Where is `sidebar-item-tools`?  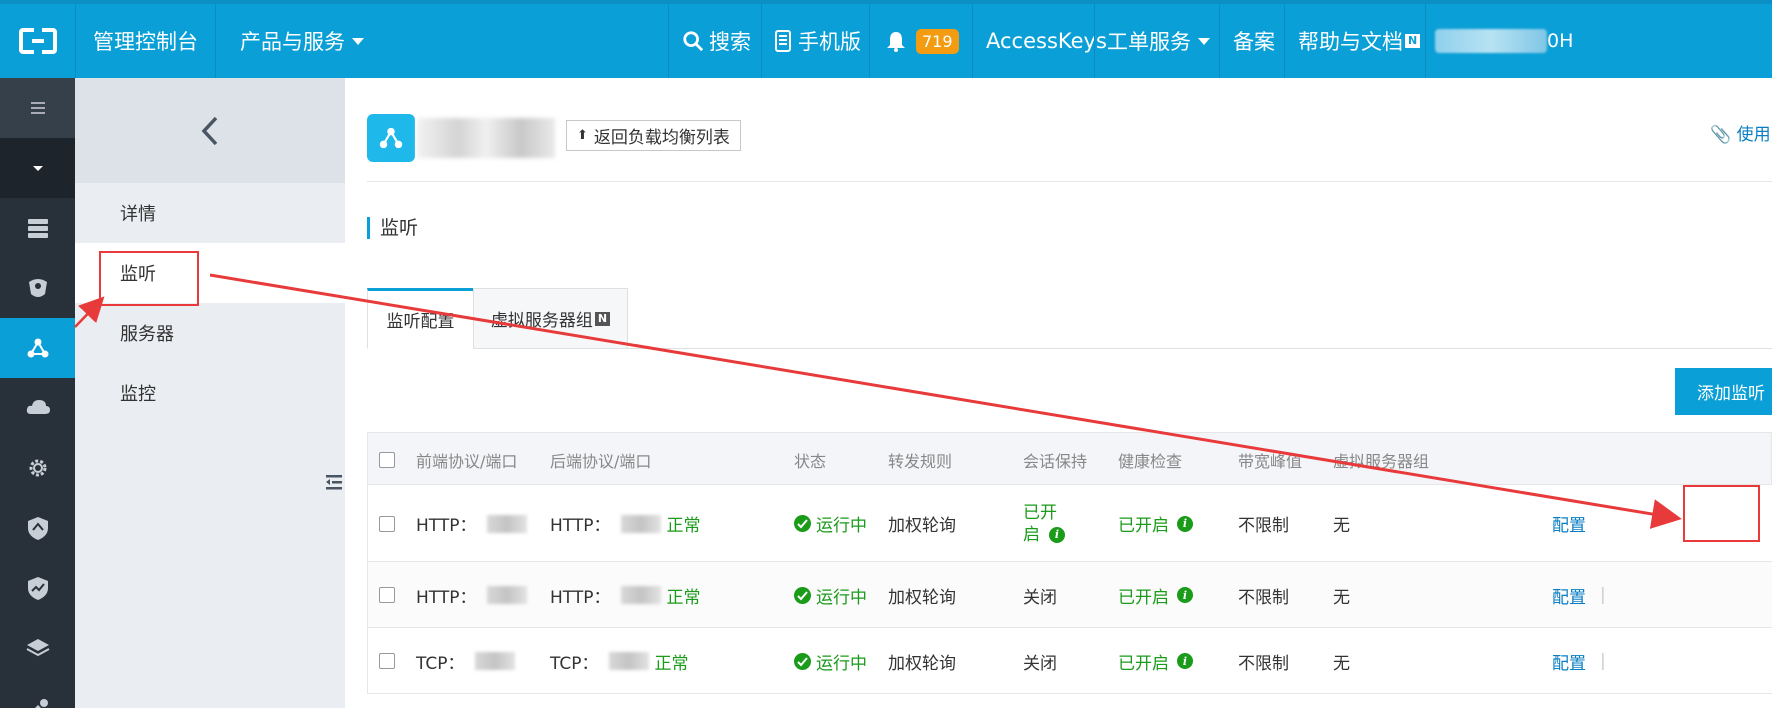 sidebar-item-tools is located at coordinates (37, 693).